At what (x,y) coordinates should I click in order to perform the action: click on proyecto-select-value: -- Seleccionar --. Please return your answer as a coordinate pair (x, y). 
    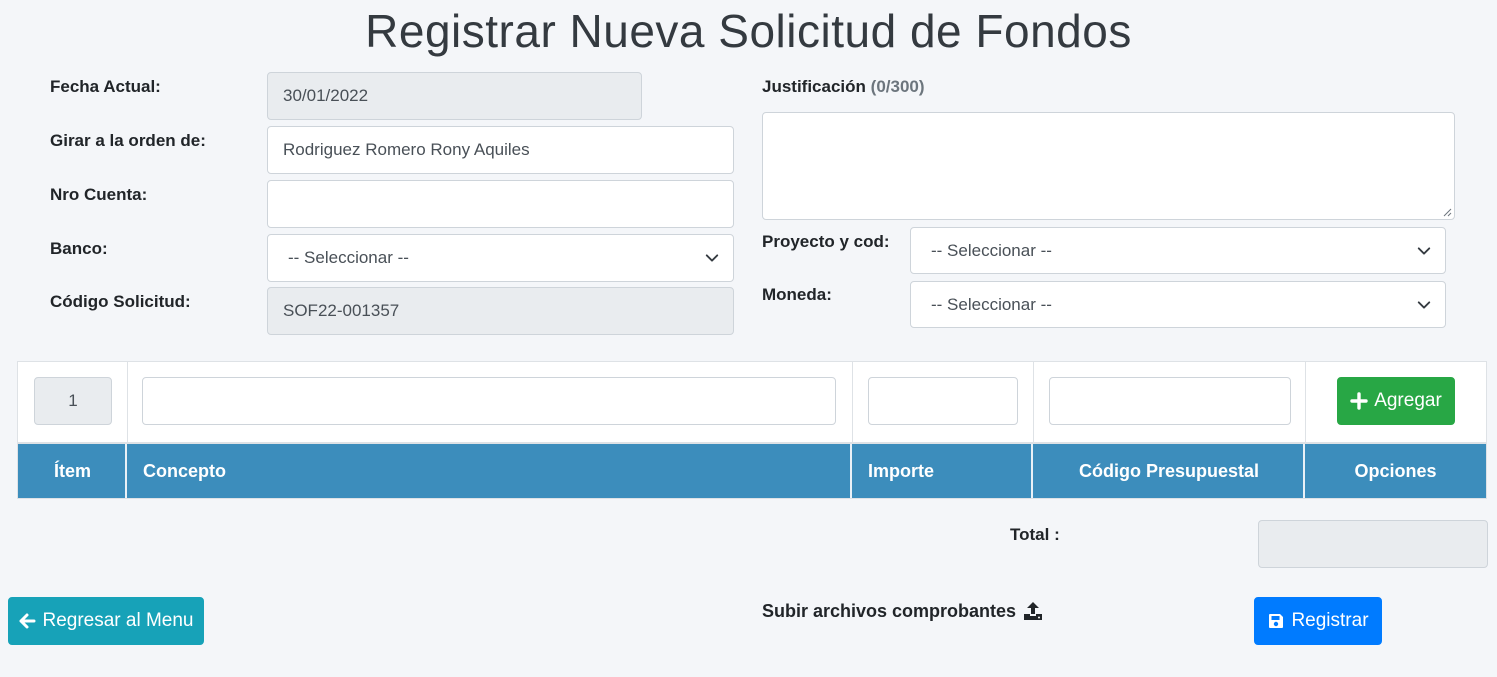
    Looking at the image, I should click on (991, 250).